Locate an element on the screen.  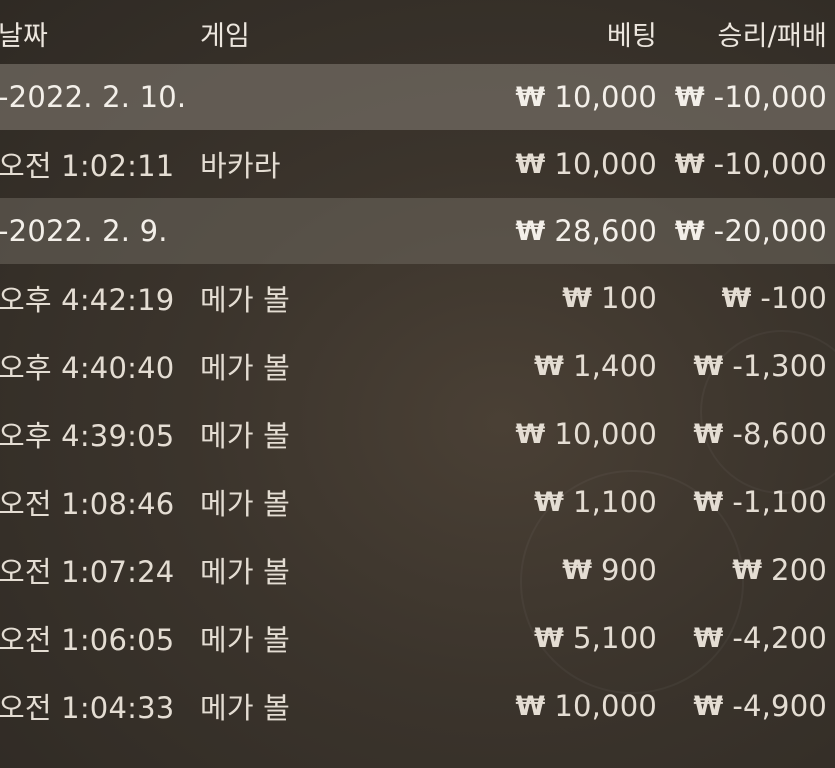
table-row: 오전 1:08:46 메가 볼 ₩1,100 ₩ -1,100 is located at coordinates (417, 502).